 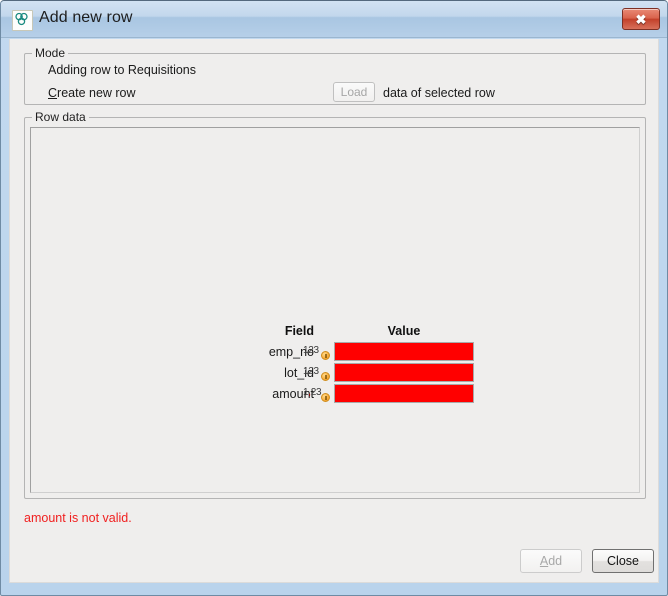 What do you see at coordinates (354, 92) in the screenshot?
I see `load-button: Load` at bounding box center [354, 92].